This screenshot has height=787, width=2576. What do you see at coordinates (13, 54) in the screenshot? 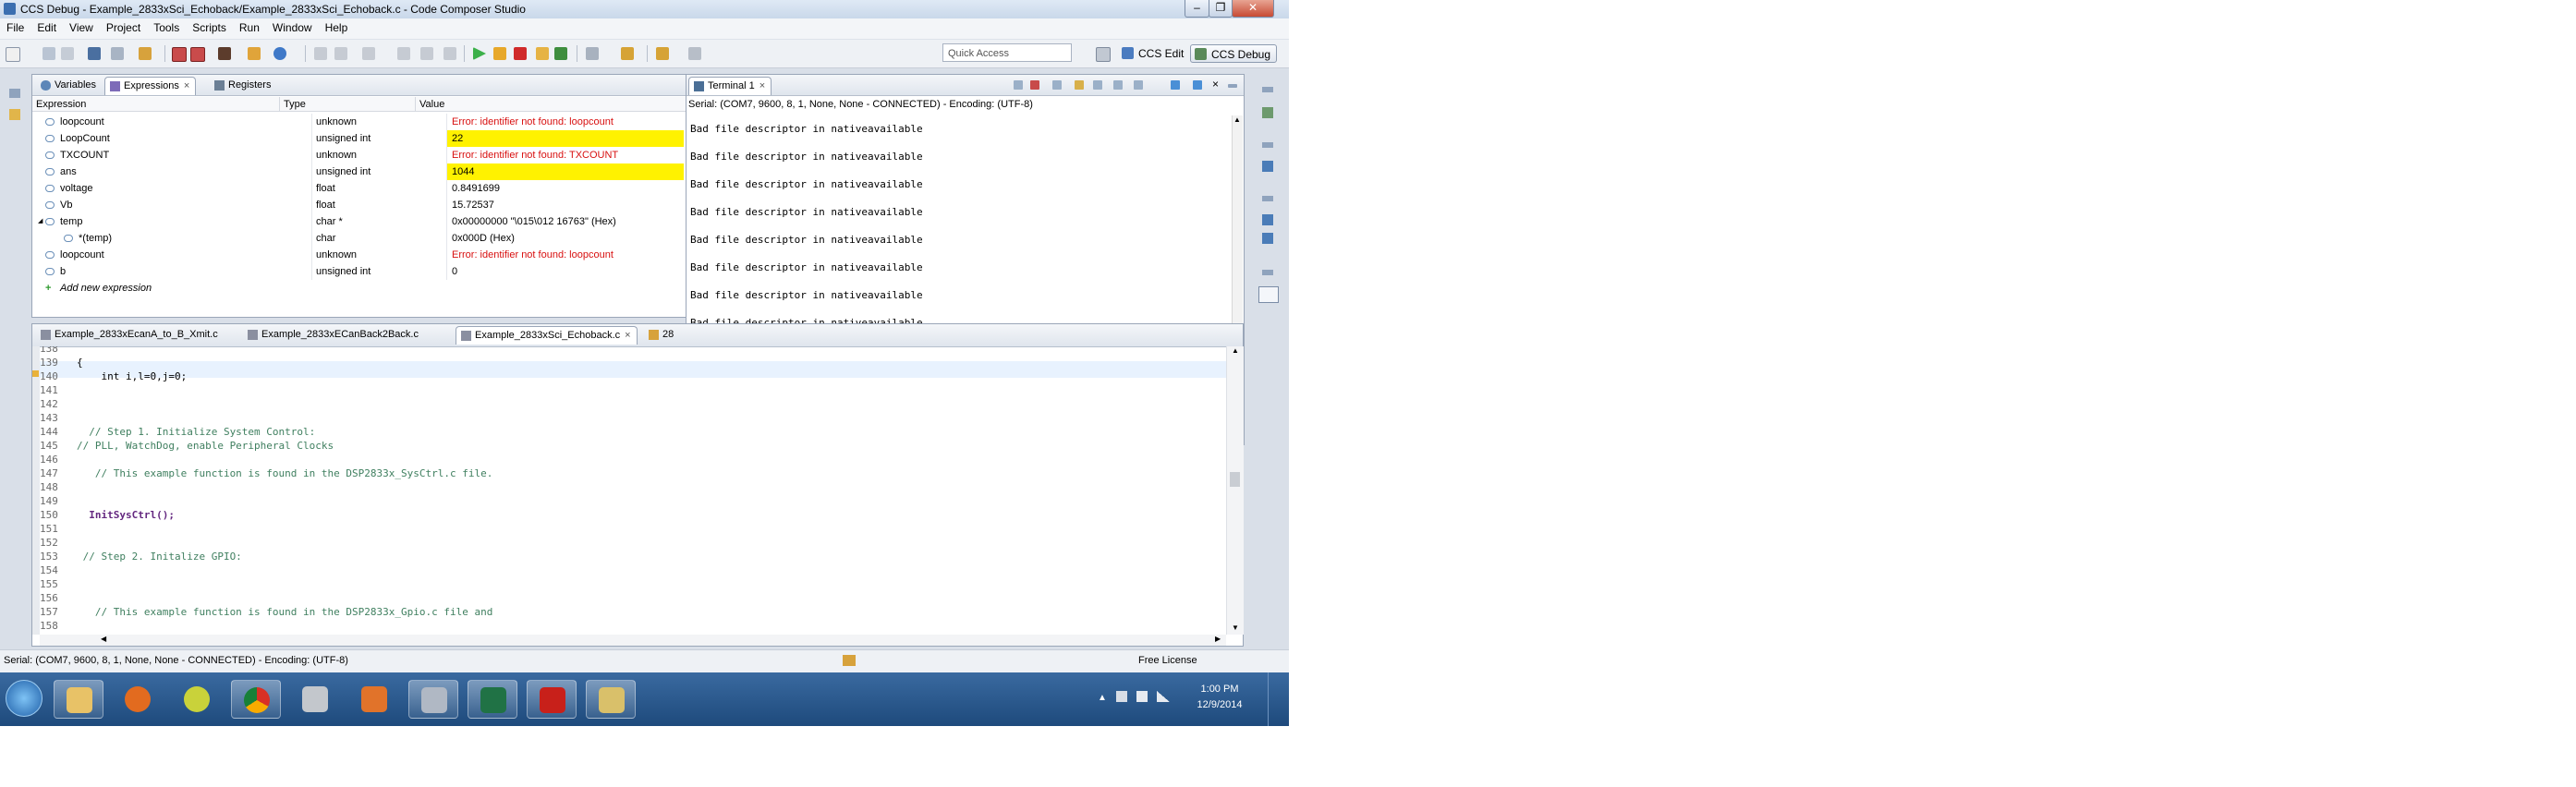
I see `new-icon` at bounding box center [13, 54].